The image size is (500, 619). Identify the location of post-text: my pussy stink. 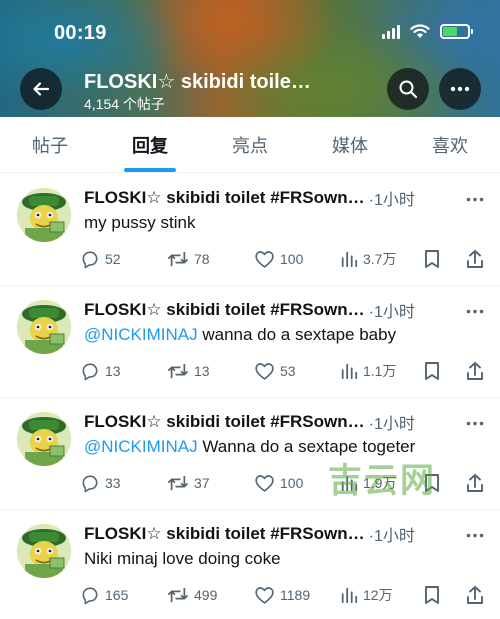
(139, 223).